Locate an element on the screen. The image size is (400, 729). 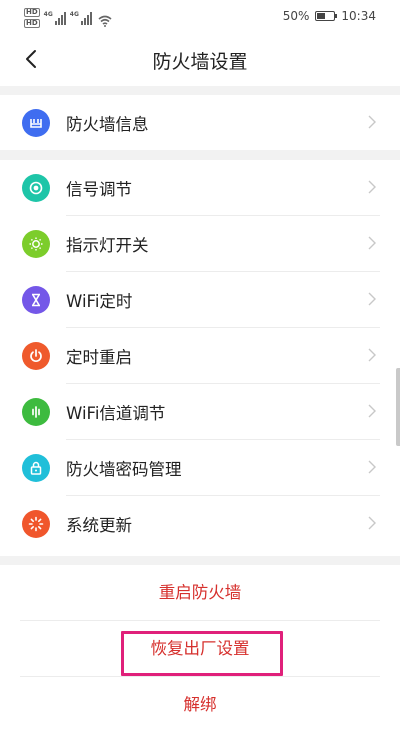
restart-firewall-label: 重启防火墙 is located at coordinates (200, 592).